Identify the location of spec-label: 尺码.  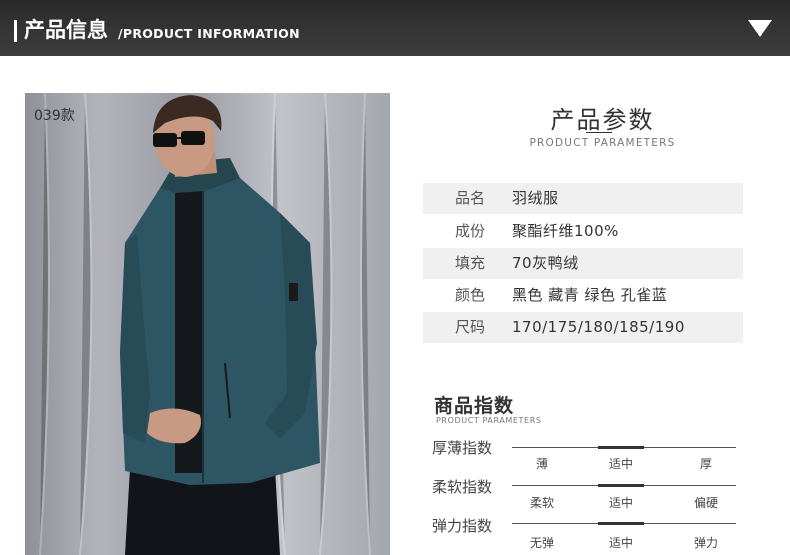
(470, 327).